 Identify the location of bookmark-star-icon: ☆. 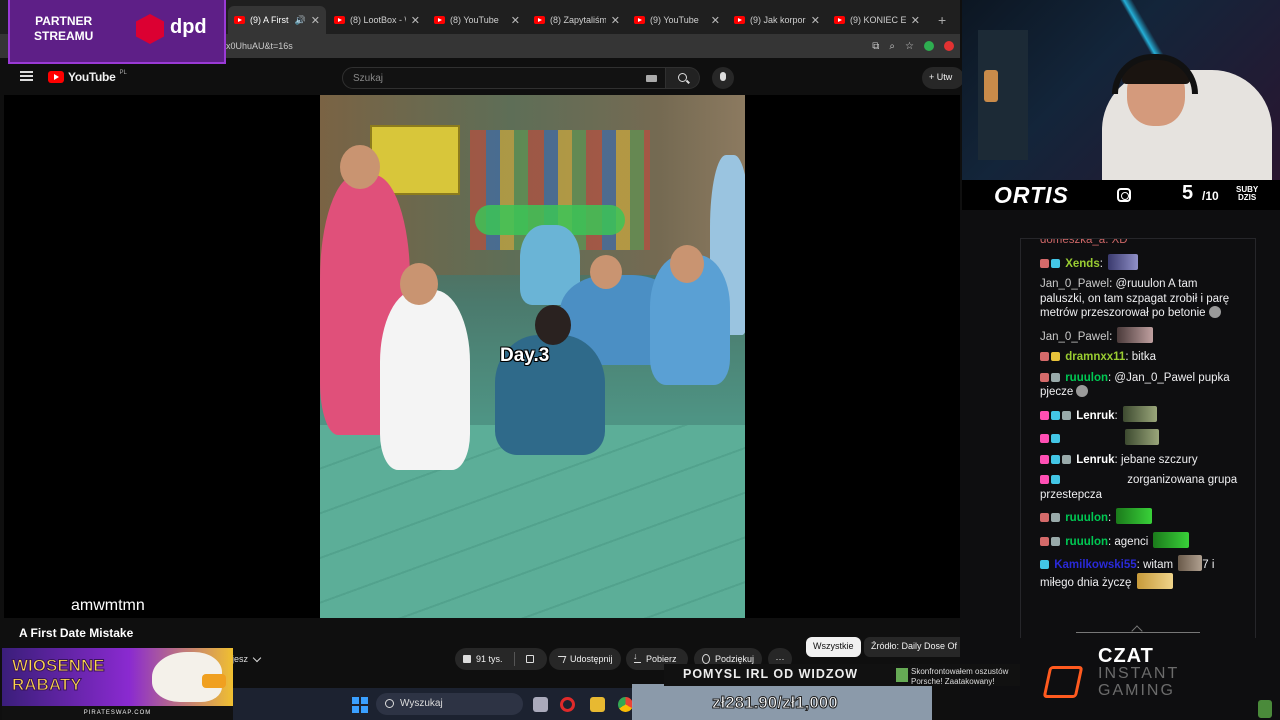
(909, 46).